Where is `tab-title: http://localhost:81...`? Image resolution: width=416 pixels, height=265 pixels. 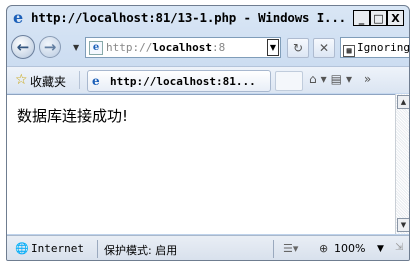
tab-title: http://localhost:81... is located at coordinates (183, 81).